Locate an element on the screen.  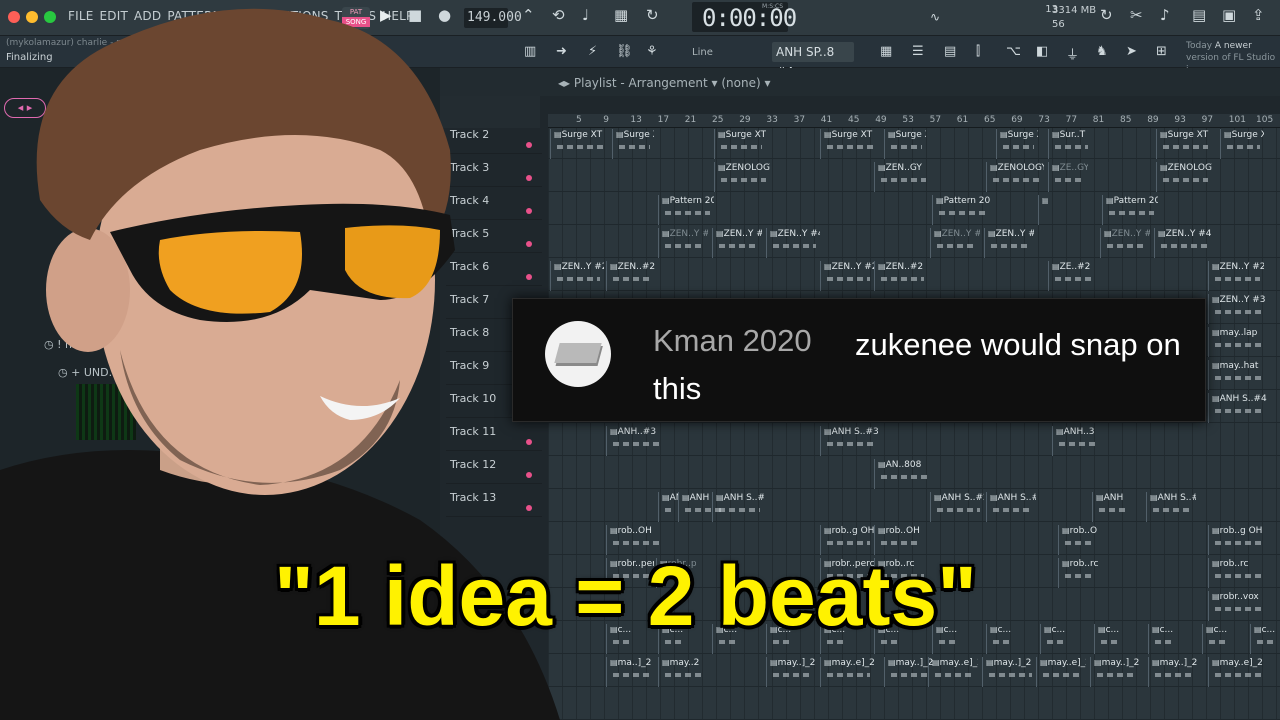
snap-selector: Line is located at coordinates (721, 53).